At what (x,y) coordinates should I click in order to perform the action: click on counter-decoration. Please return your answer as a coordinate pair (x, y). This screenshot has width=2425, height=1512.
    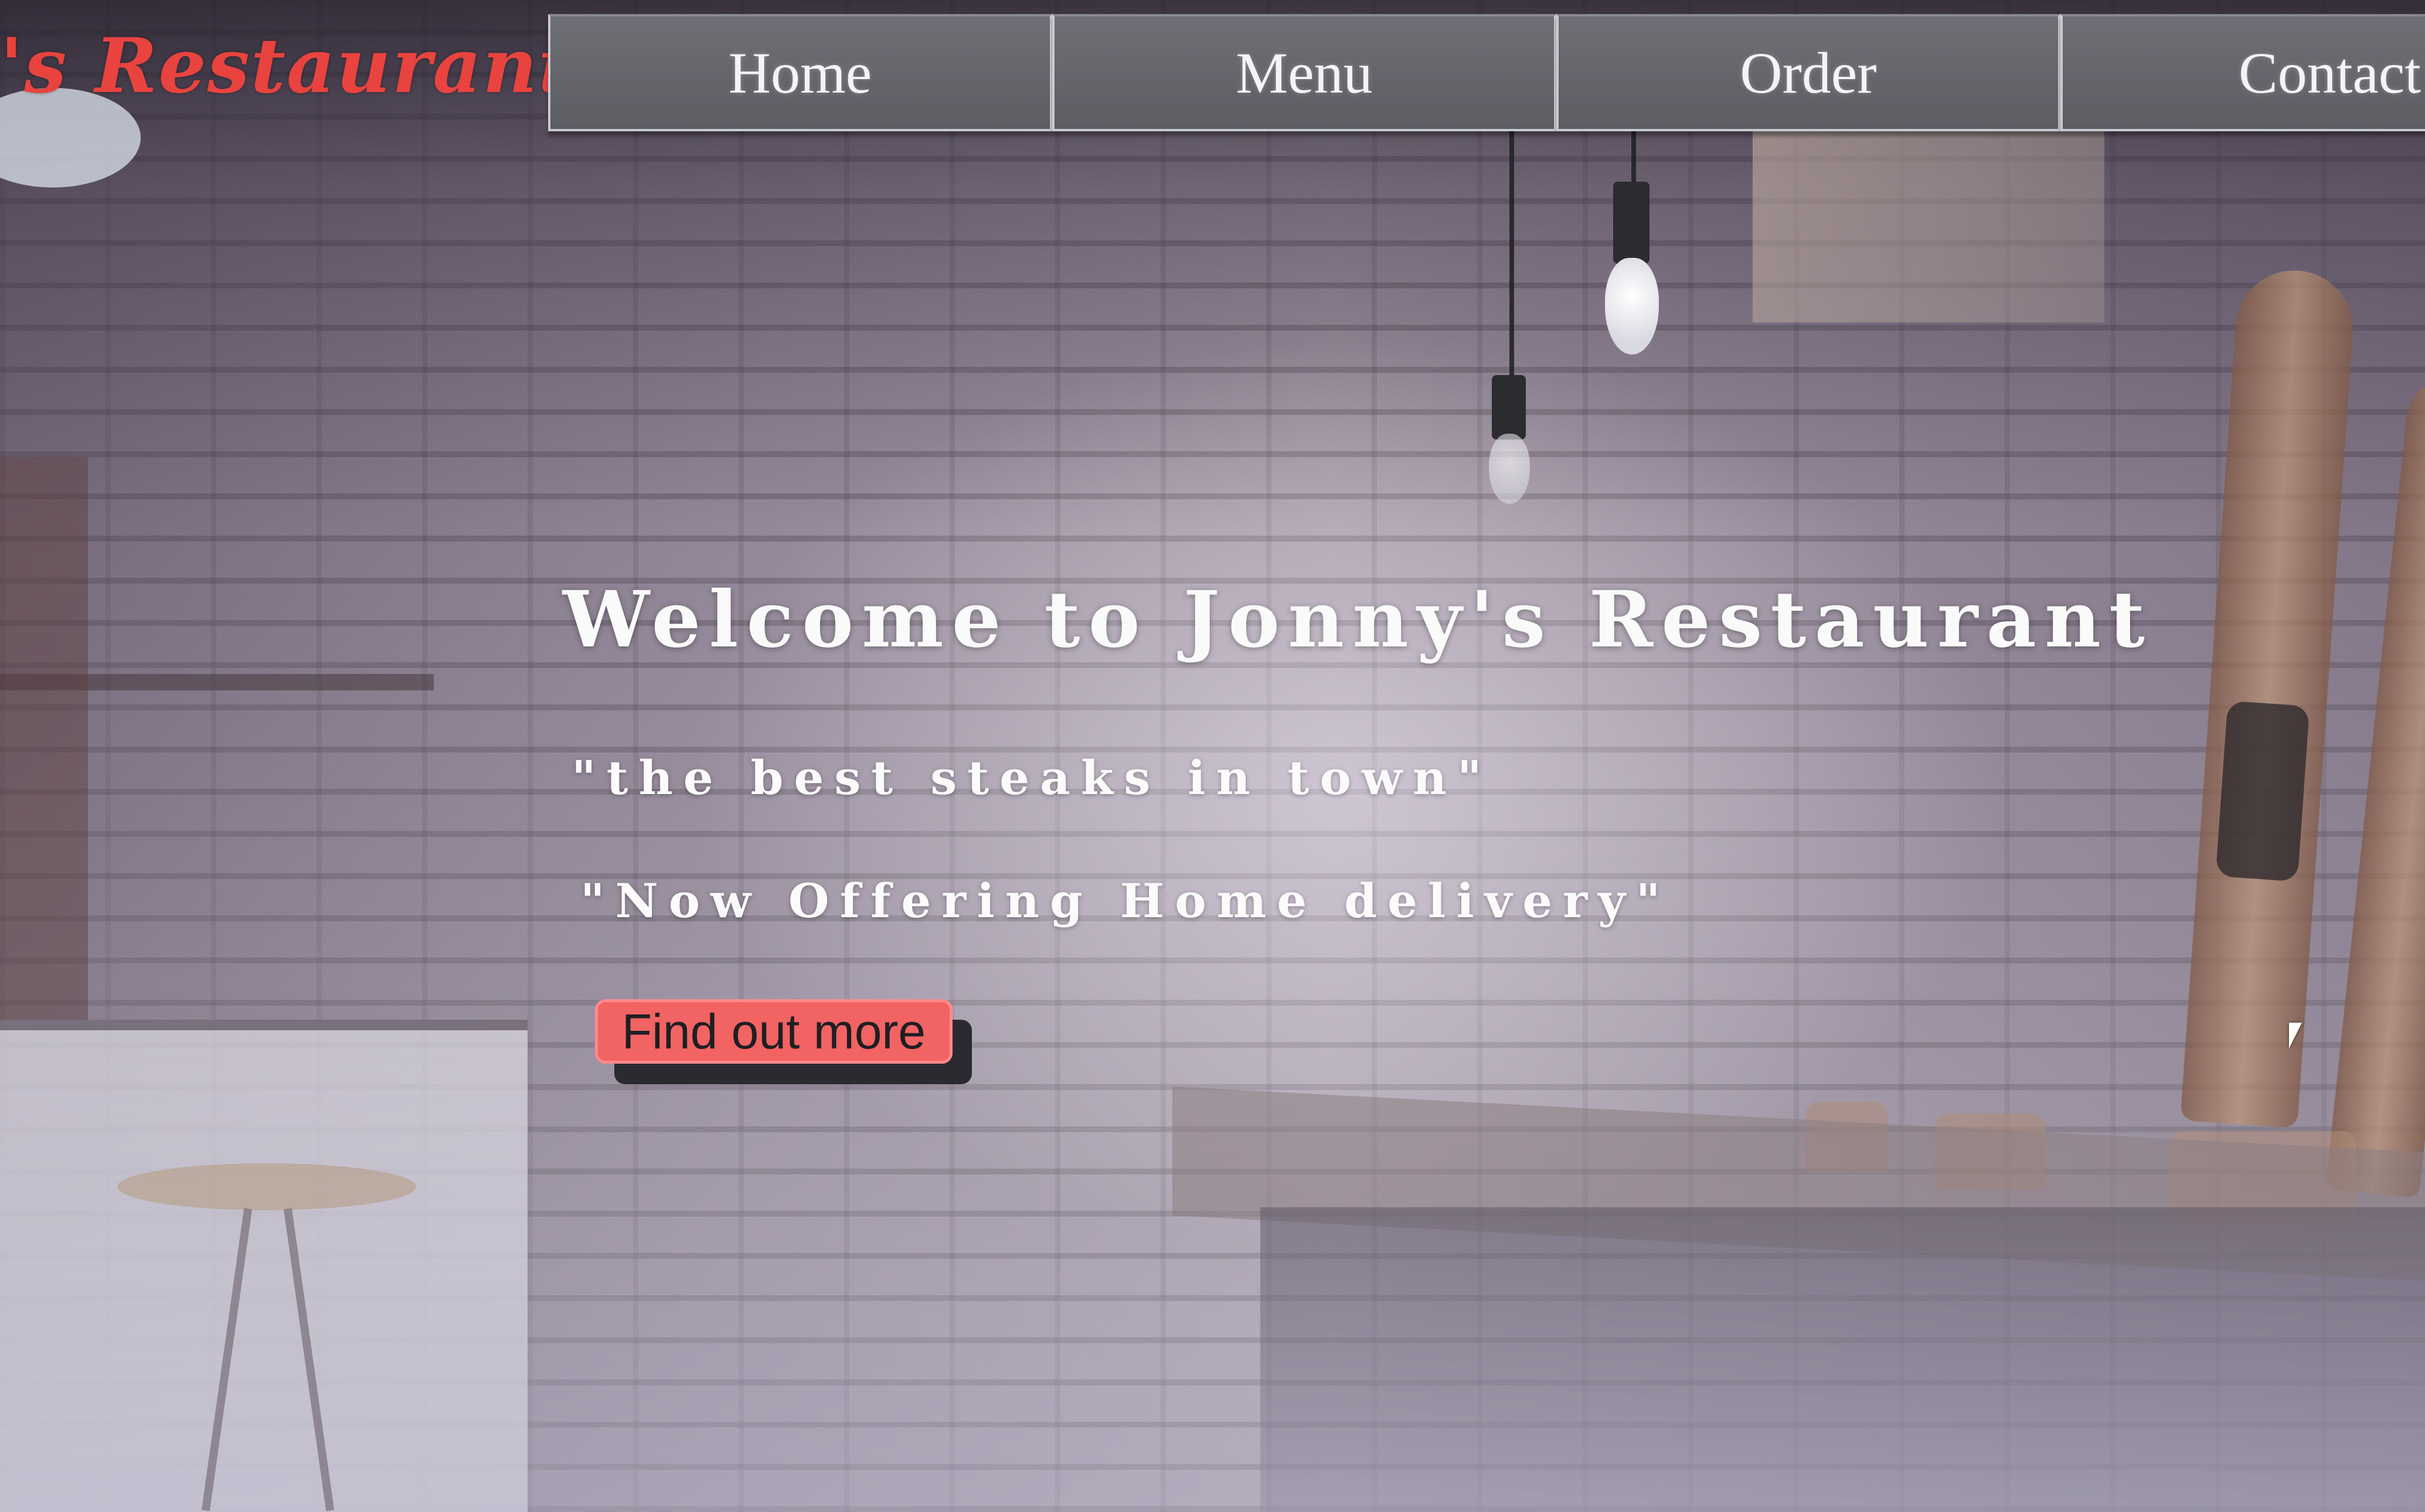
    Looking at the image, I should click on (264, 1266).